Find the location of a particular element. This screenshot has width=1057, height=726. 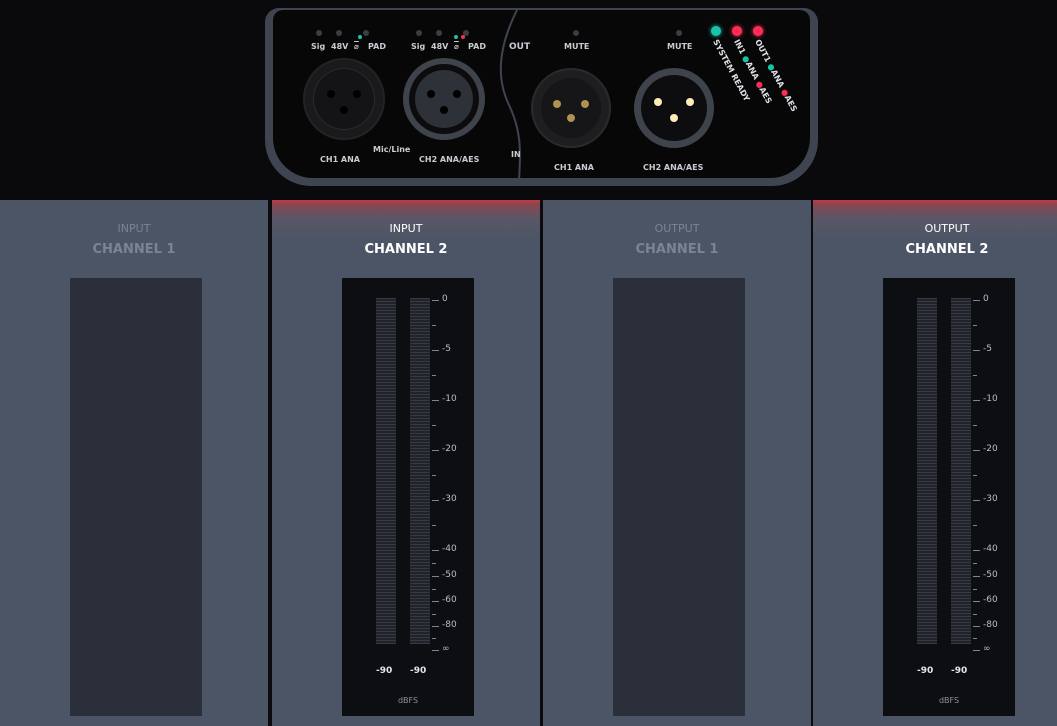

out1-label: OUT1 is located at coordinates (763, 51).